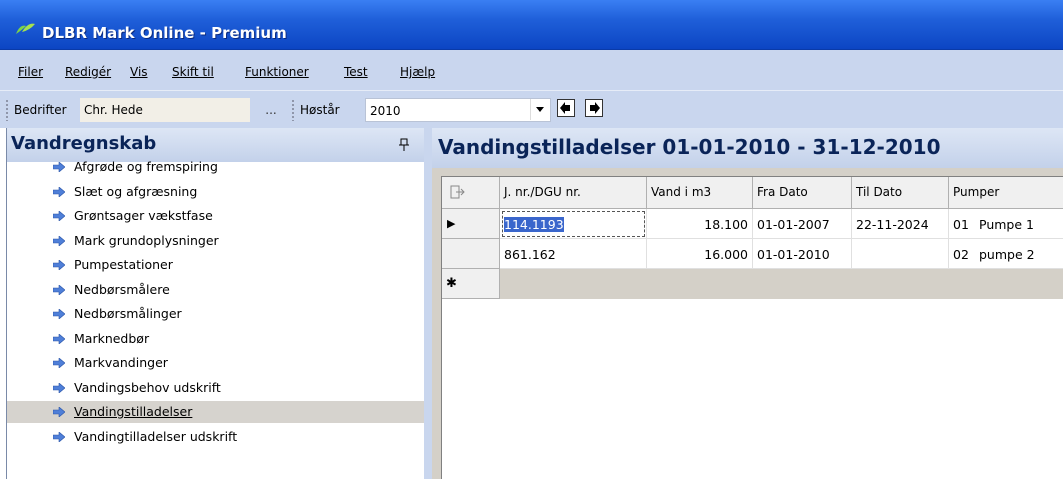 The height and width of the screenshot is (479, 1063). Describe the element at coordinates (84, 143) in the screenshot. I see `left-panel-title: Vandregnskab` at that location.